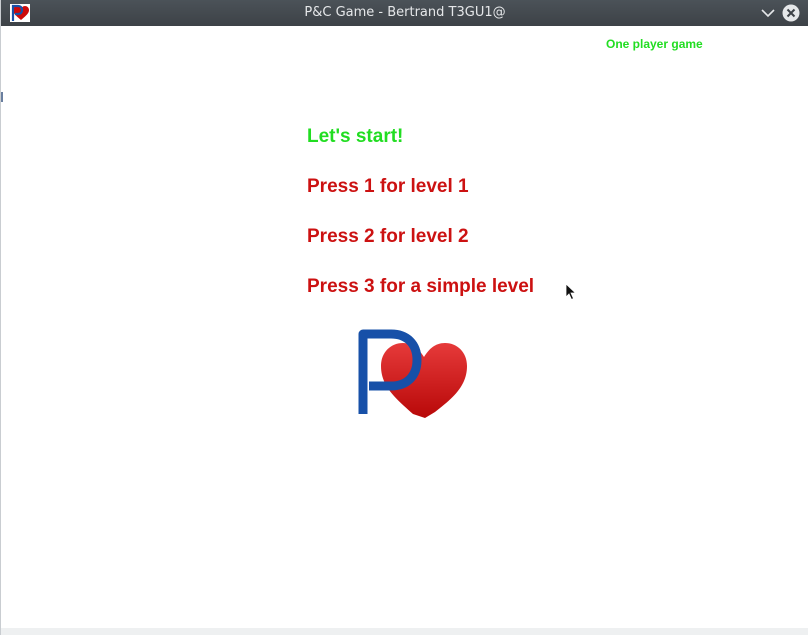 The width and height of the screenshot is (808, 635). I want to click on edge-marker, so click(2, 97).